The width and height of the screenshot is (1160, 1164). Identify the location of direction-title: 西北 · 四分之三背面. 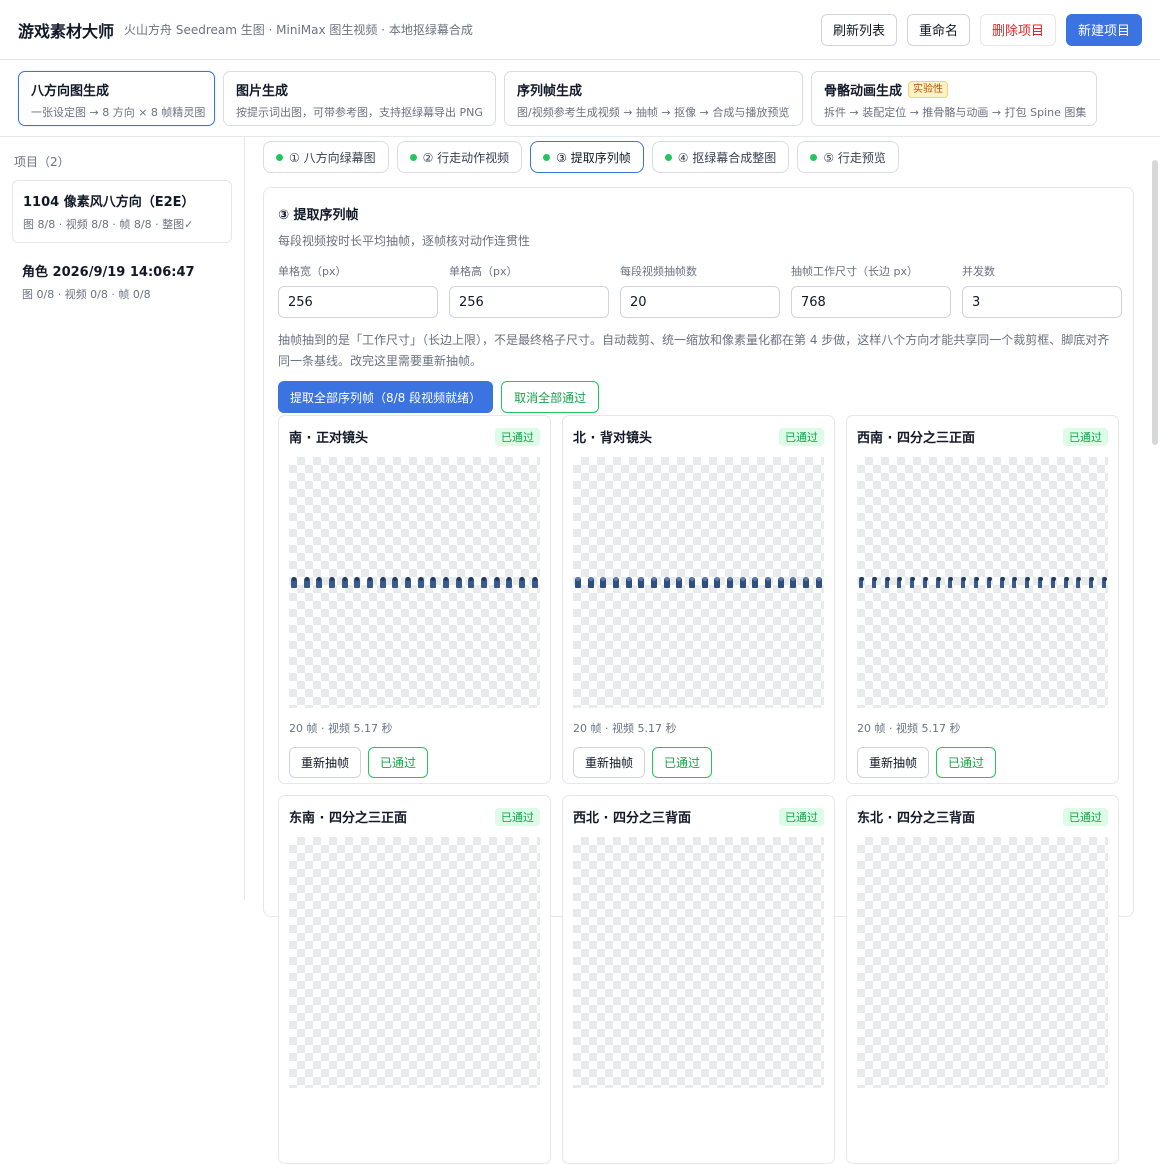
(632, 818).